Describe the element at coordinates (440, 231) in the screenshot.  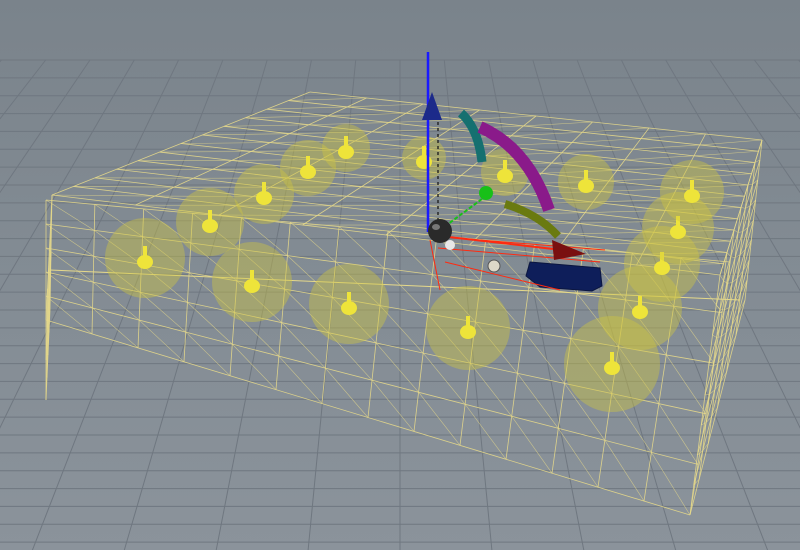
I see `gizmo-center-handle` at that location.